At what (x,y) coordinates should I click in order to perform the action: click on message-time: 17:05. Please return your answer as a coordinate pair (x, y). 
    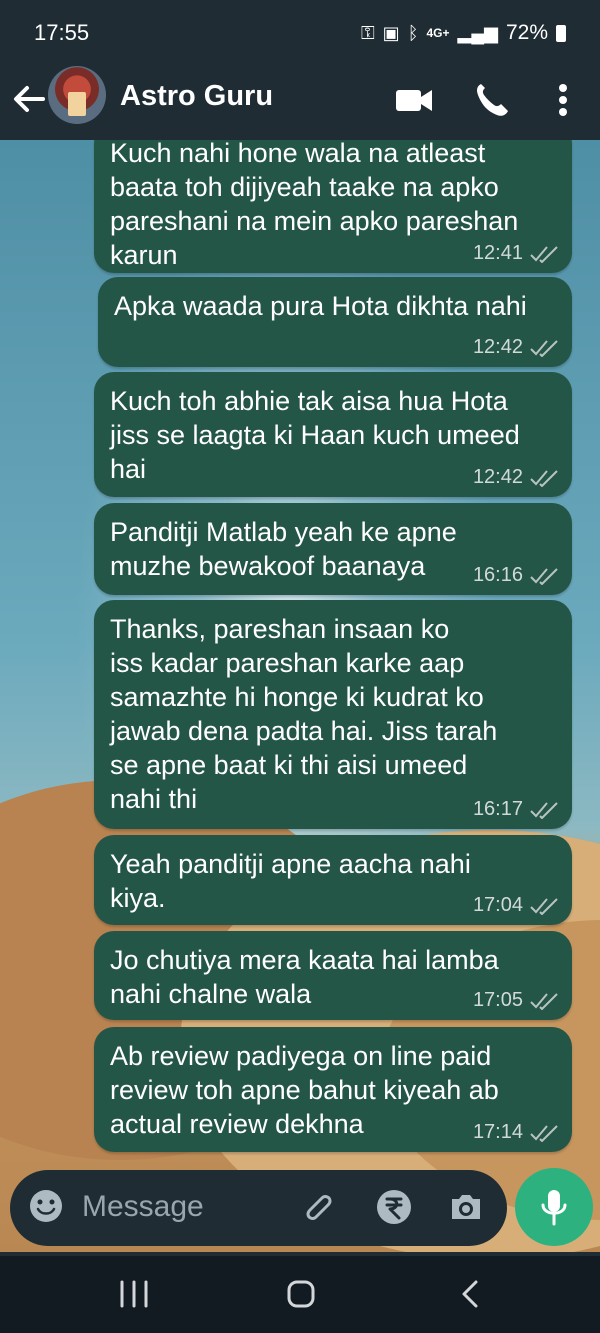
    Looking at the image, I should click on (497, 1000).